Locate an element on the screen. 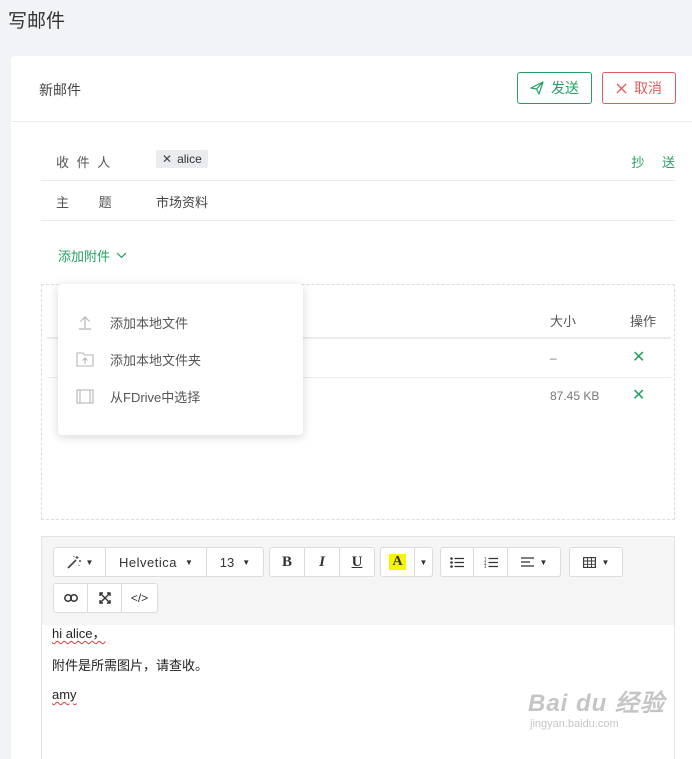 Image resolution: width=692 pixels, height=759 pixels. folder-upload-icon is located at coordinates (85, 359).